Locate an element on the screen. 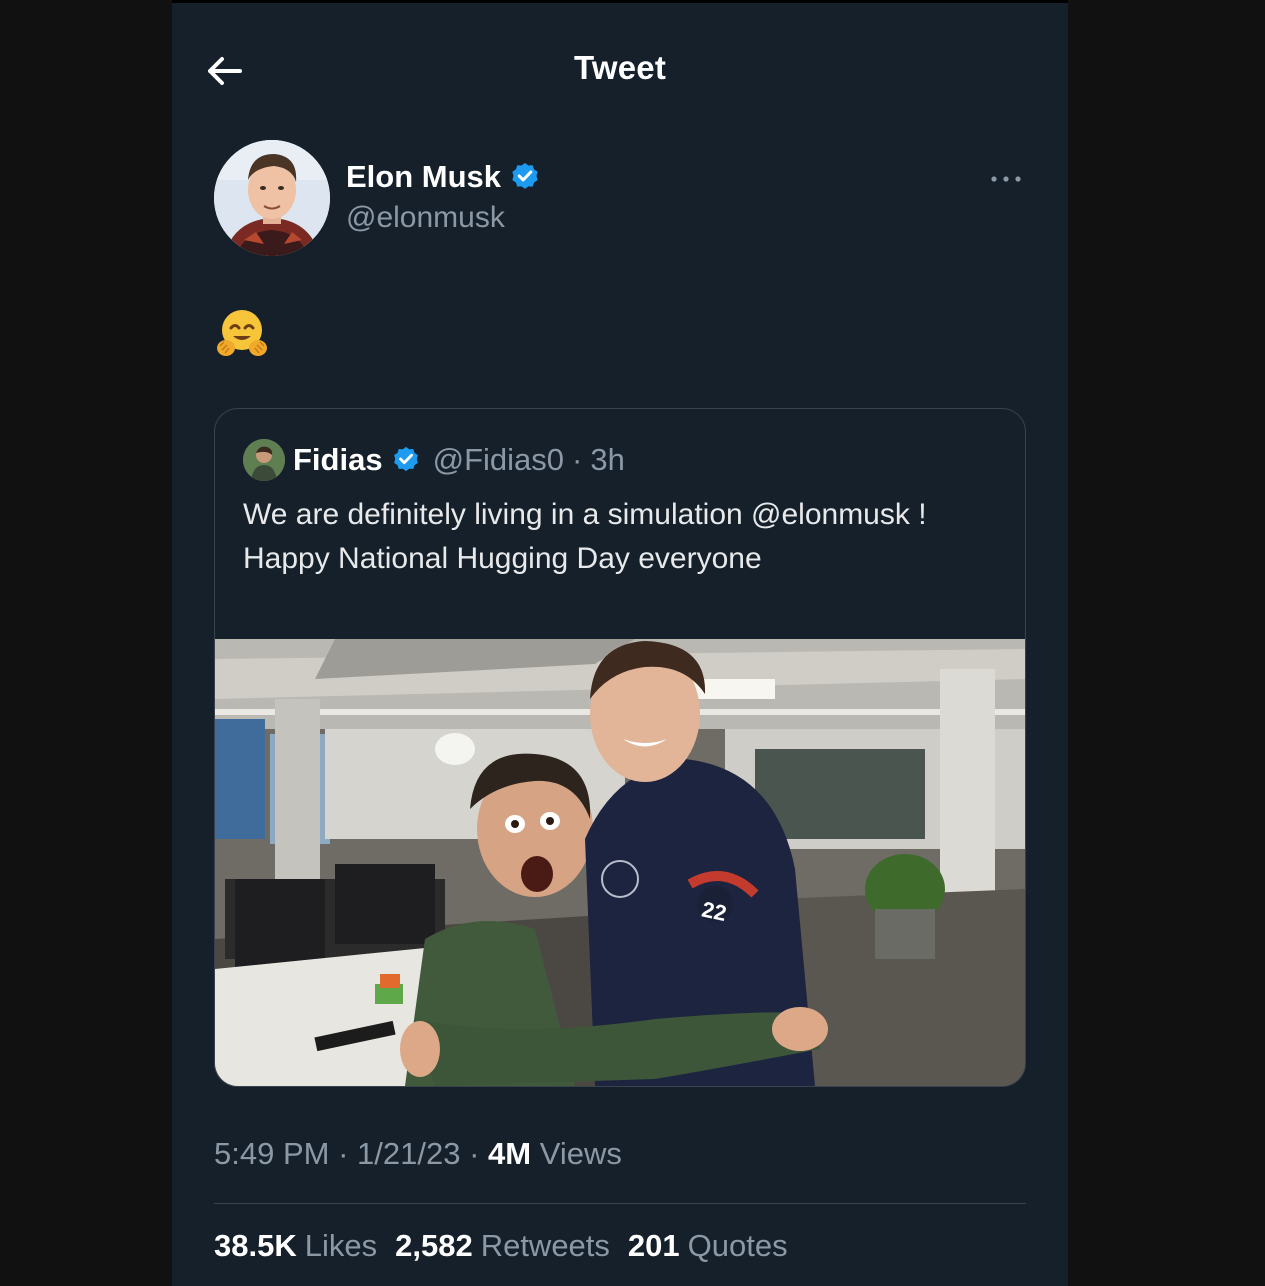 The width and height of the screenshot is (1265, 1286). tweet-text-emoji is located at coordinates (242, 334).